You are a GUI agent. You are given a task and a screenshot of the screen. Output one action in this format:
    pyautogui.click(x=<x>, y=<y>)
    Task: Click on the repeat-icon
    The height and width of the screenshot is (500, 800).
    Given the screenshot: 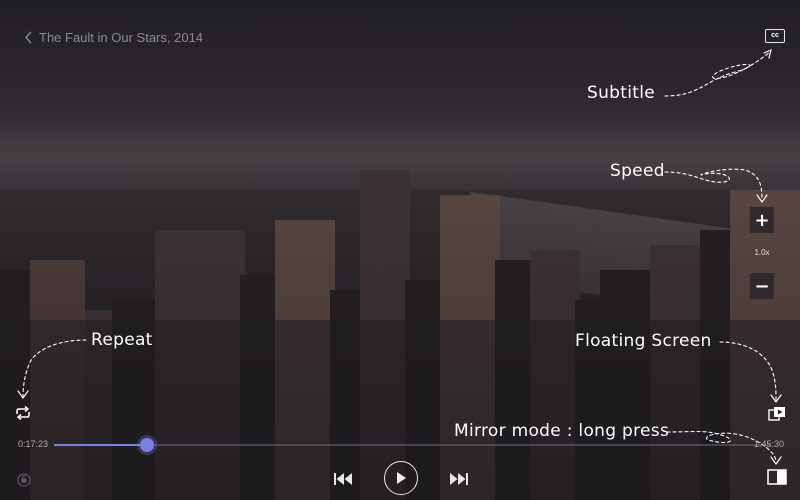 What is the action you would take?
    pyautogui.click(x=23, y=413)
    